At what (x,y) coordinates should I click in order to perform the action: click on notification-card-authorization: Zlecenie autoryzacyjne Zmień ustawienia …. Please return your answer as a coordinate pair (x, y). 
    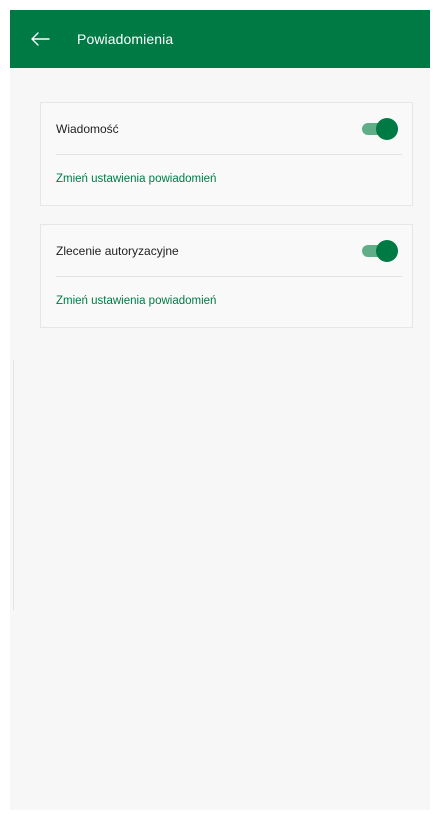
    Looking at the image, I should click on (226, 276).